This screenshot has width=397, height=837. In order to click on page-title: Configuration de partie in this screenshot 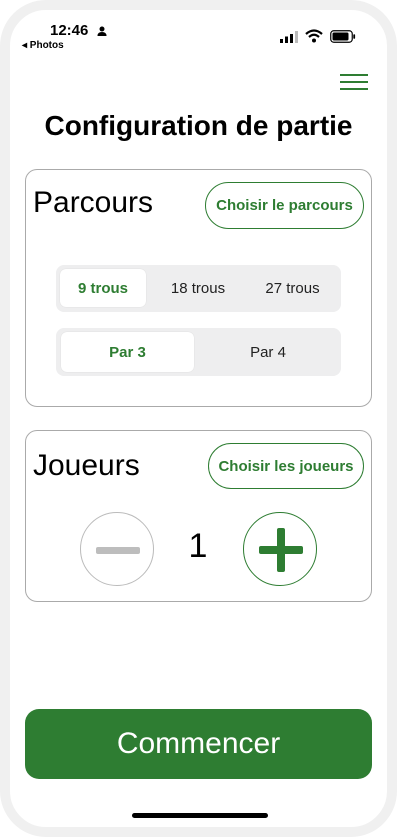, I will do `click(198, 125)`.